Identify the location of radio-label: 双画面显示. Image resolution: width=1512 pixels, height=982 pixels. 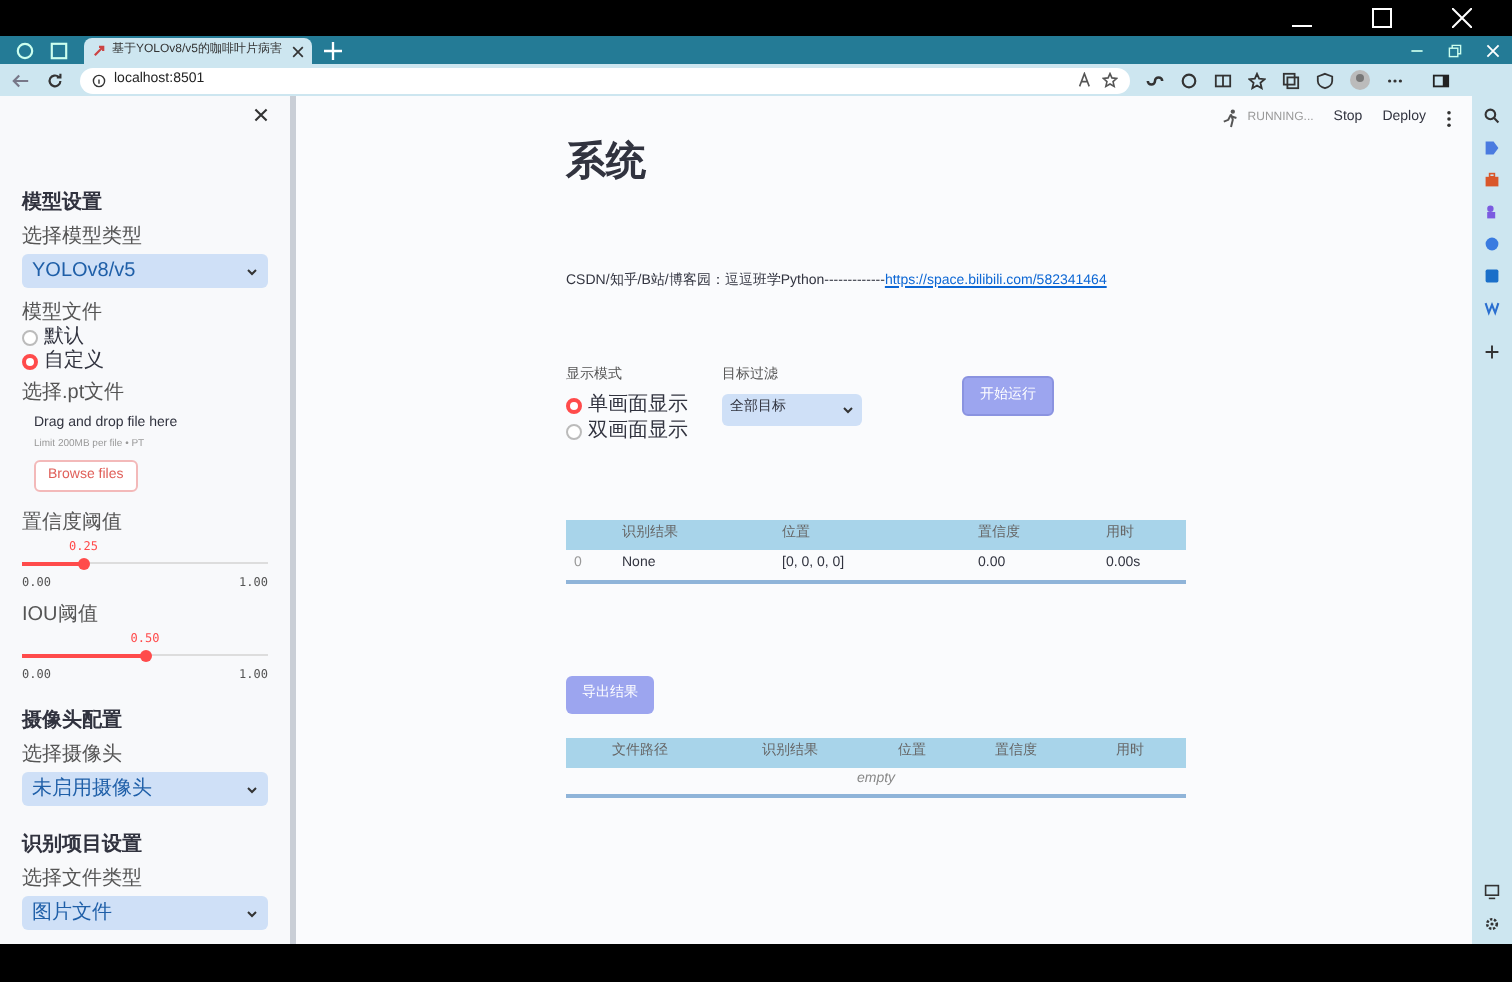
(638, 431).